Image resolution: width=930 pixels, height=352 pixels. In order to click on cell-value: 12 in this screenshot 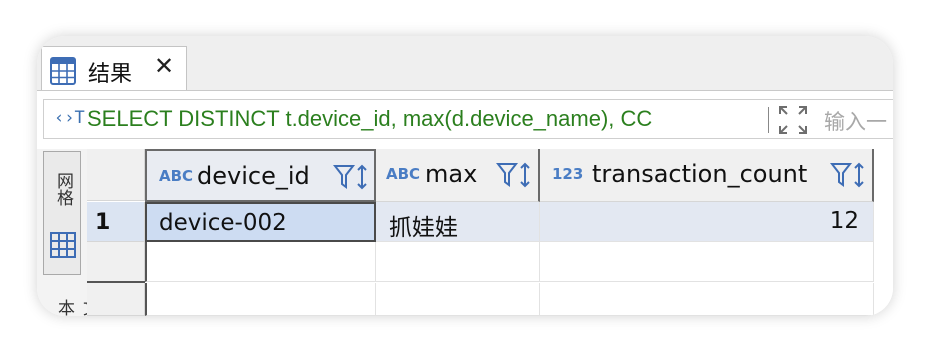, I will do `click(844, 221)`.